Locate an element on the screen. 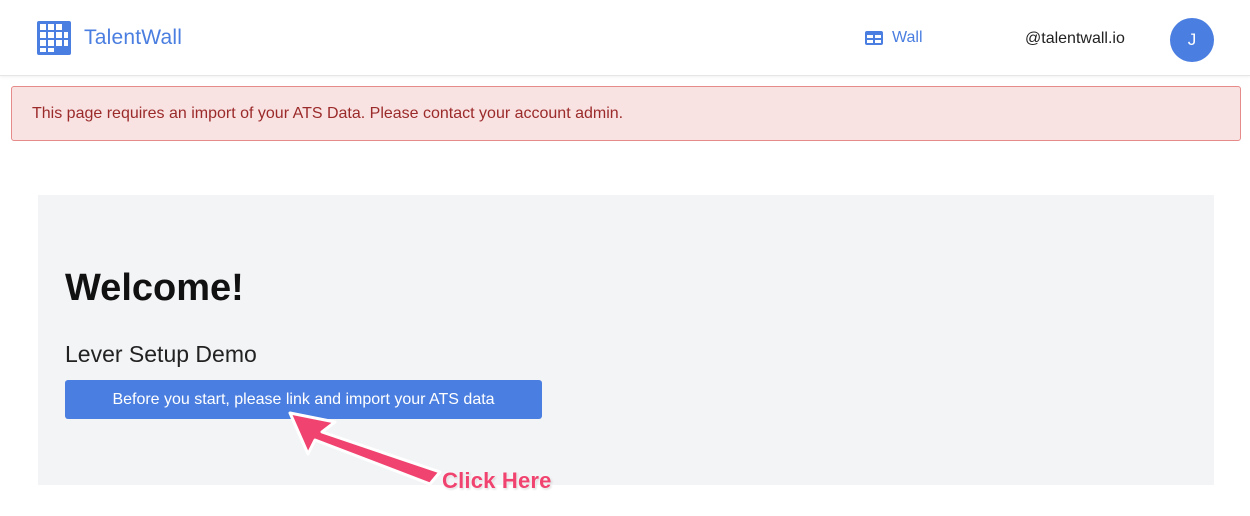 The image size is (1250, 516). nav-wall-label: Wall is located at coordinates (907, 37).